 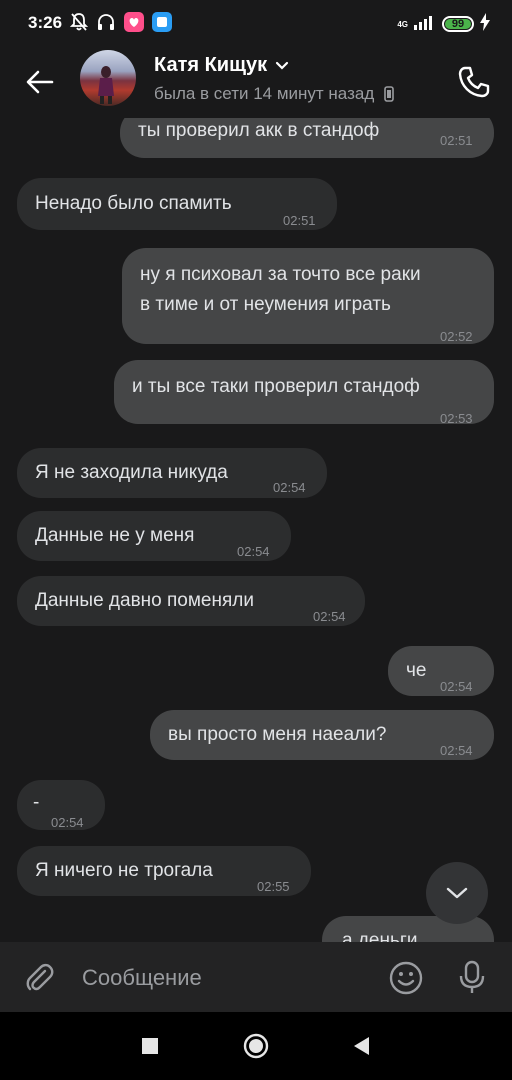 I want to click on recent-apps-button, so click(x=150, y=1046).